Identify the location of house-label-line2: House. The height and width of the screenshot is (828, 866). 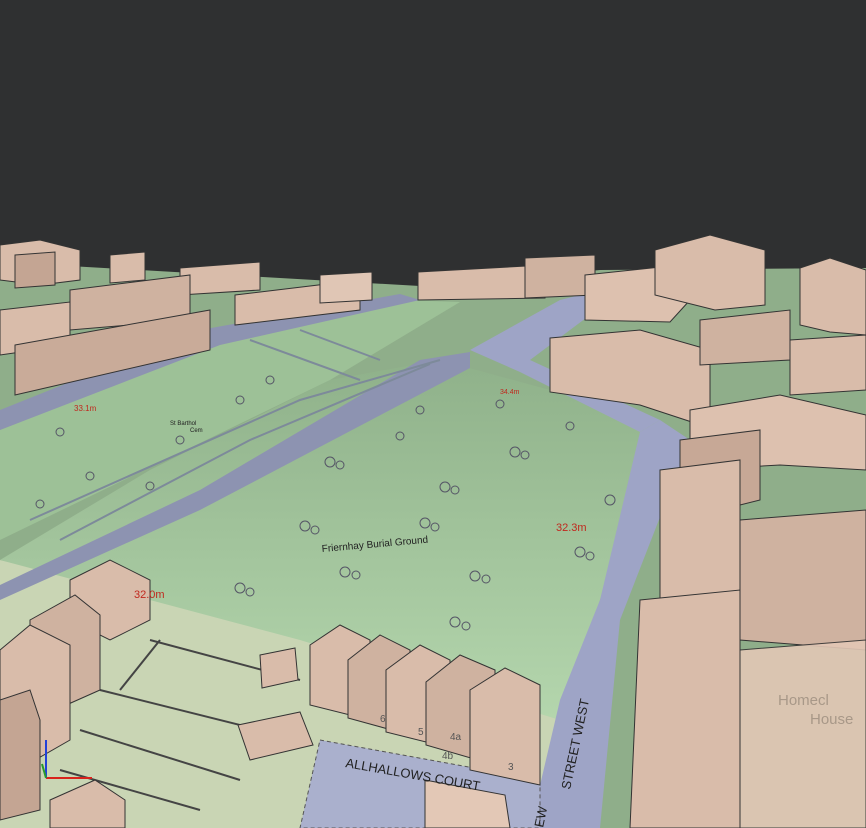
(831, 719).